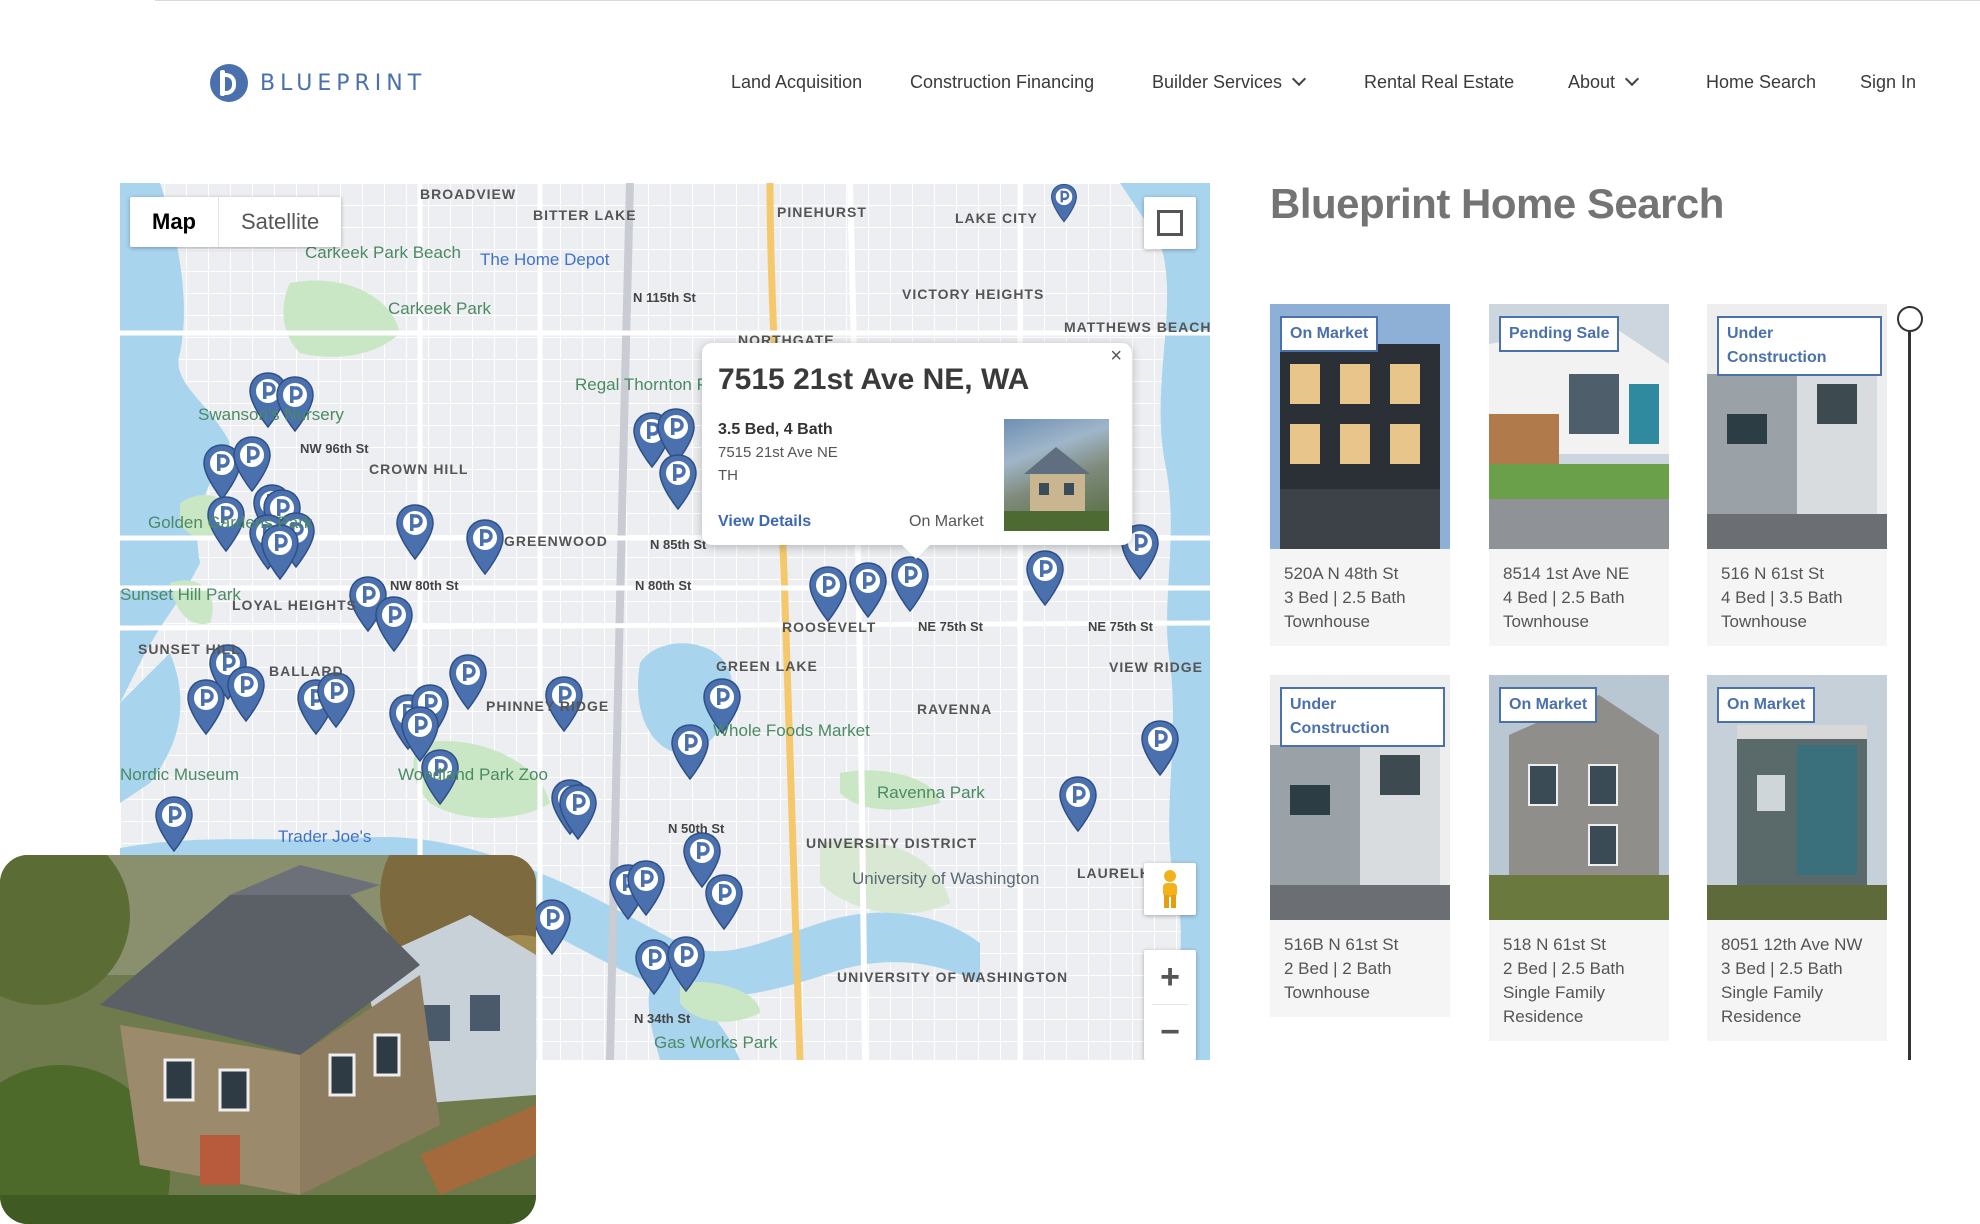 The image size is (1980, 1224). What do you see at coordinates (174, 222) in the screenshot?
I see `map-type-map-button: Map` at bounding box center [174, 222].